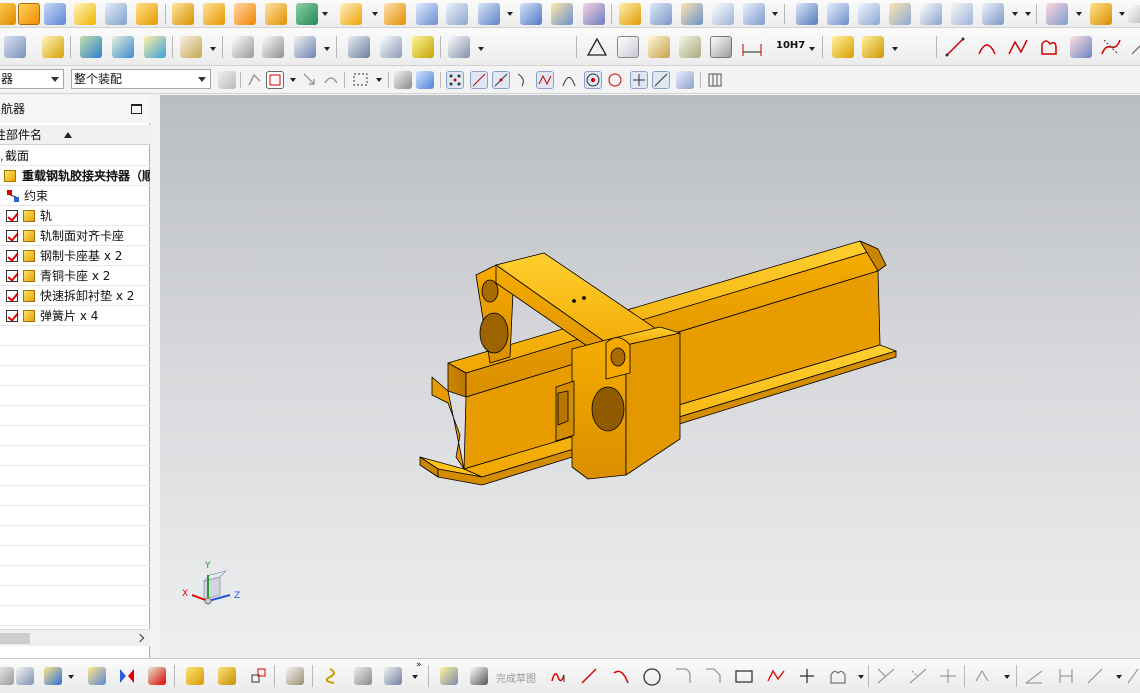 The image size is (1140, 693). Describe the element at coordinates (136, 109) in the screenshot. I see `maximize-icon` at that location.